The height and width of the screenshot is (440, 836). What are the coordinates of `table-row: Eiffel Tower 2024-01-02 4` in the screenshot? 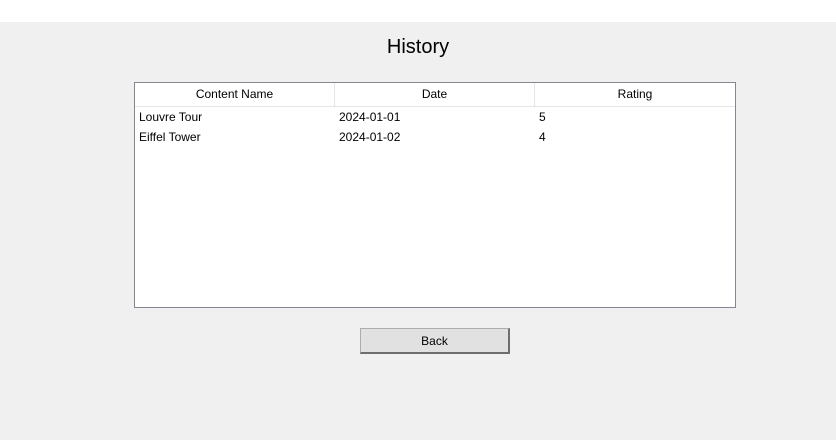 It's located at (435, 137).